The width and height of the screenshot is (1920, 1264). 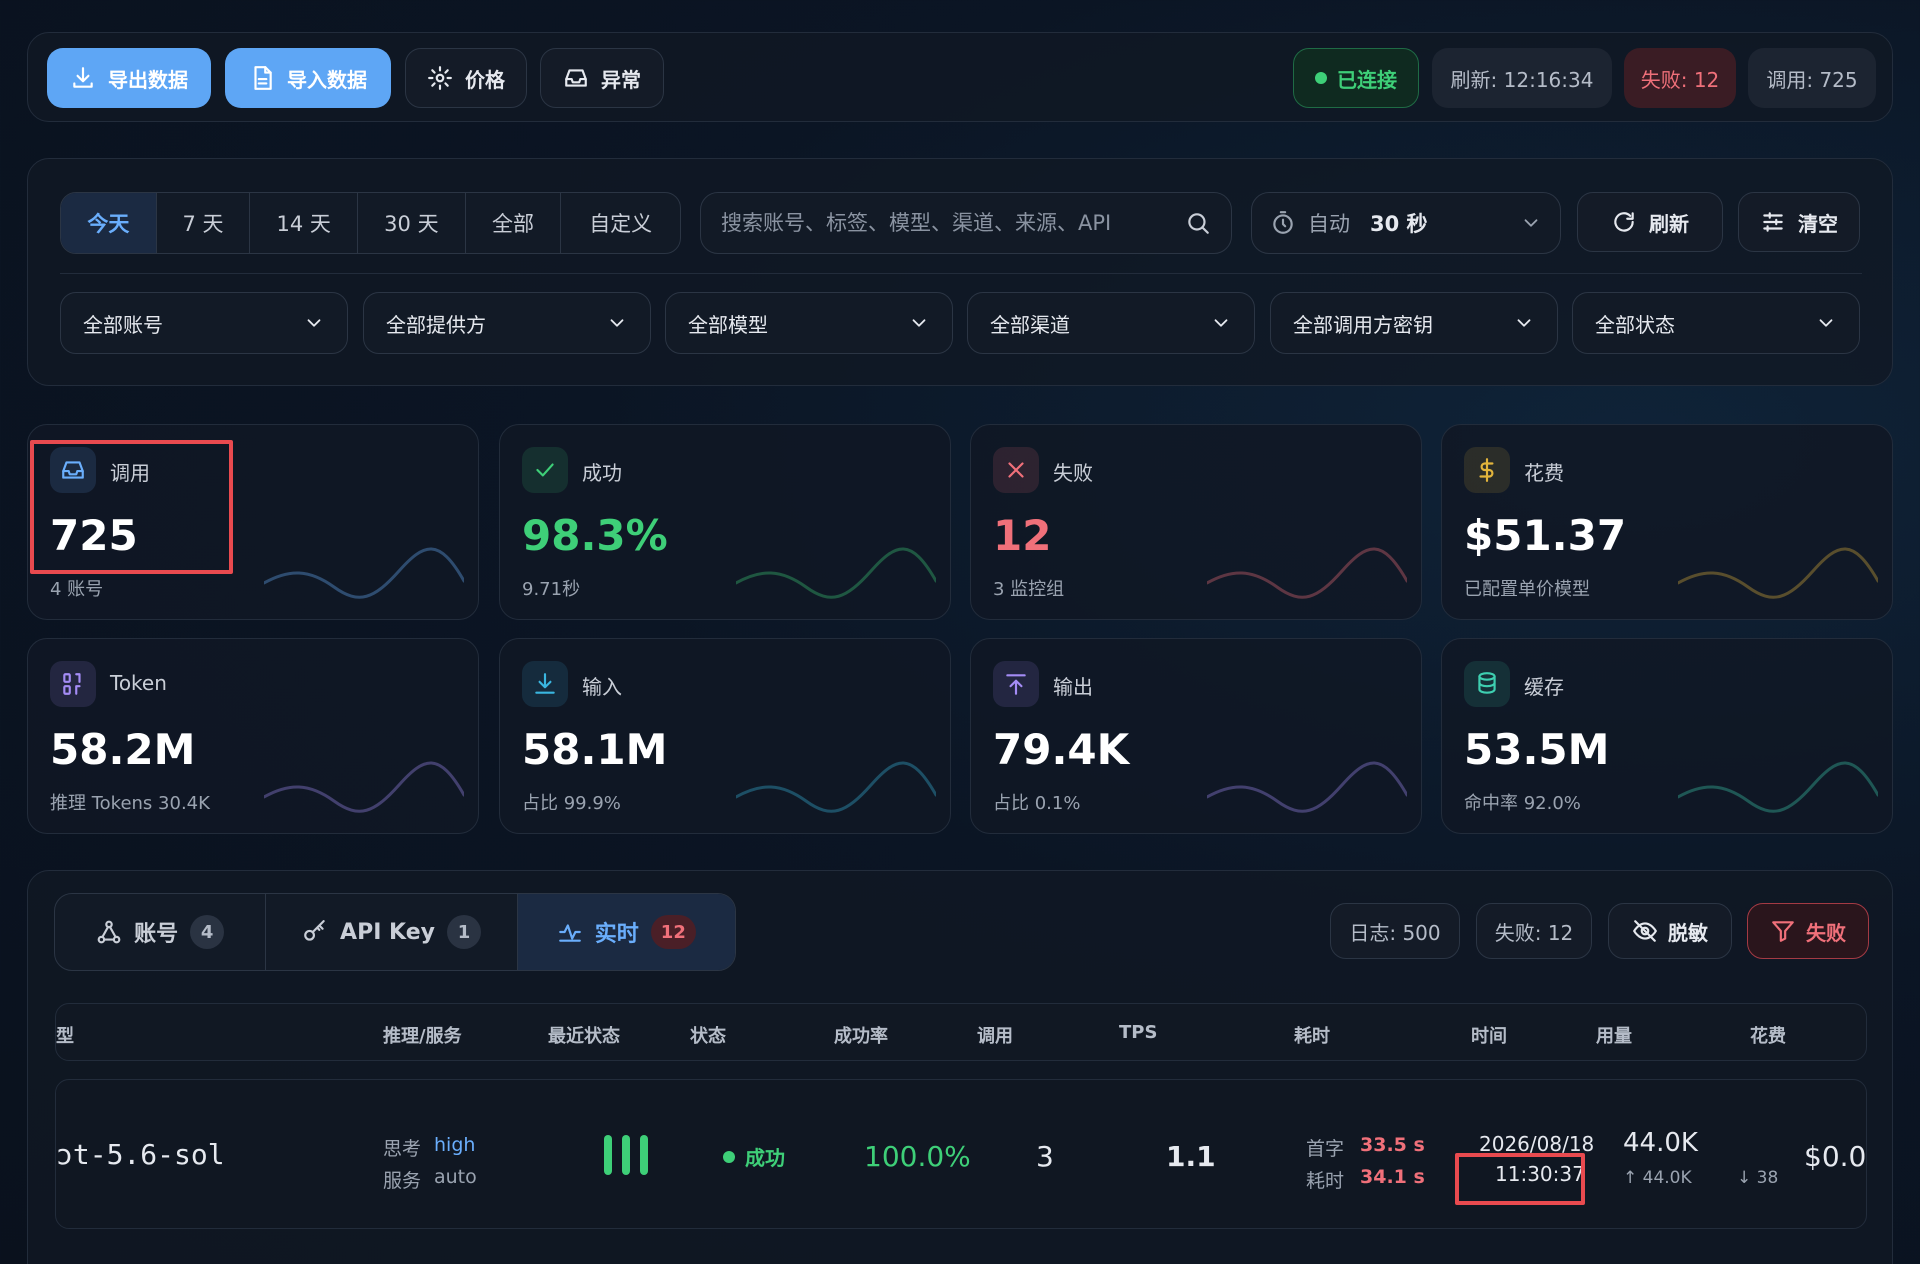 What do you see at coordinates (571, 803) in the screenshot?
I see `card-subtext: 占比 99.9%` at bounding box center [571, 803].